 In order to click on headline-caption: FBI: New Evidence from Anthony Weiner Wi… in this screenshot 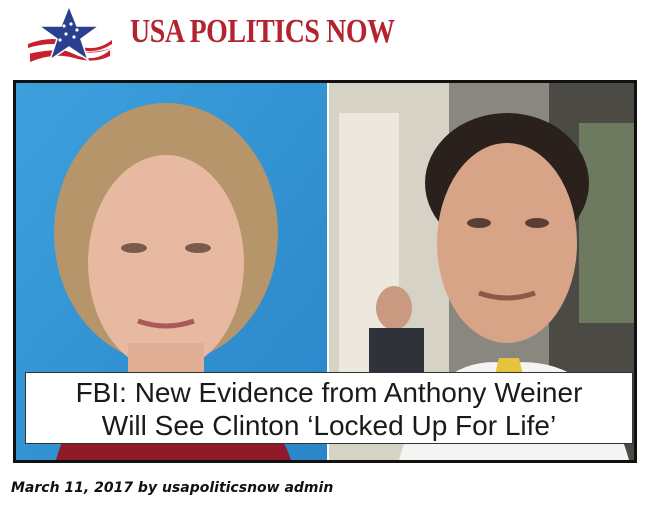, I will do `click(329, 408)`.